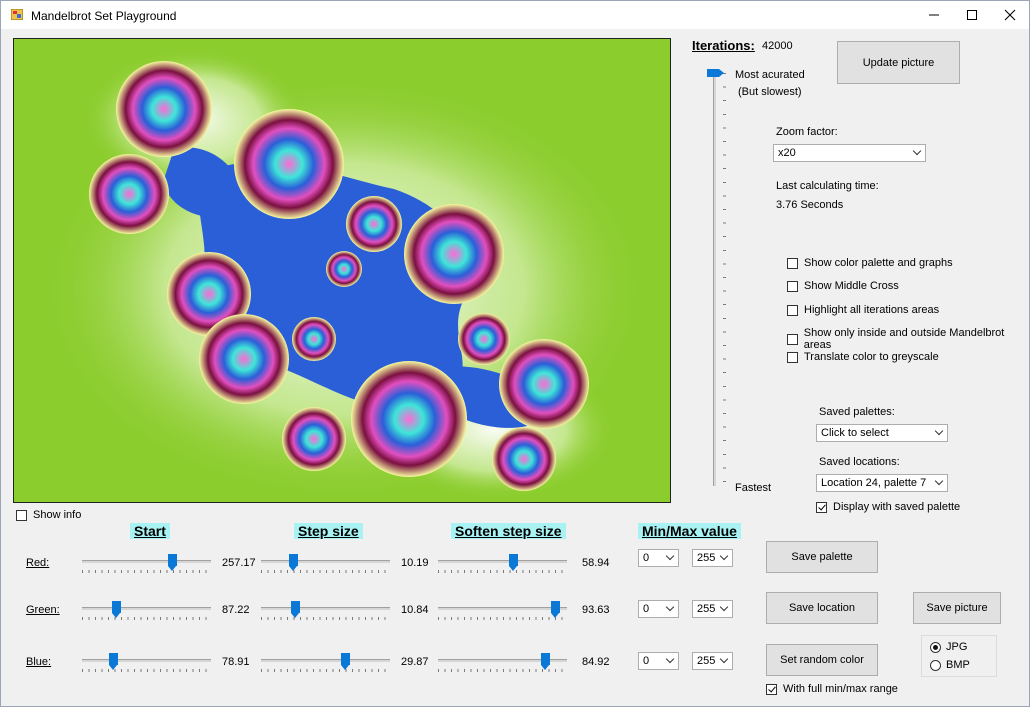 The width and height of the screenshot is (1030, 707). I want to click on saved-palettes-select: Click to select, so click(882, 433).